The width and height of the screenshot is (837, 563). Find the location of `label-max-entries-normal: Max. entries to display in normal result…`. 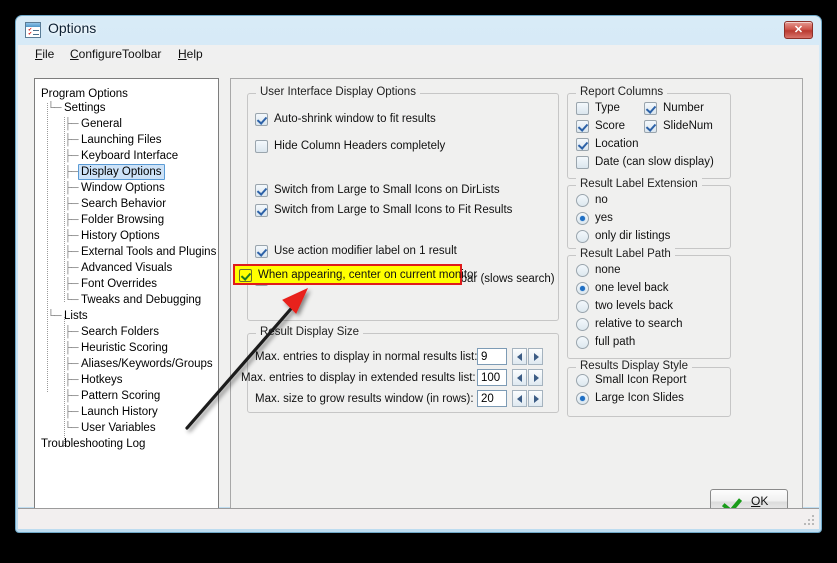

label-max-entries-normal: Max. entries to display in normal result… is located at coordinates (366, 357).